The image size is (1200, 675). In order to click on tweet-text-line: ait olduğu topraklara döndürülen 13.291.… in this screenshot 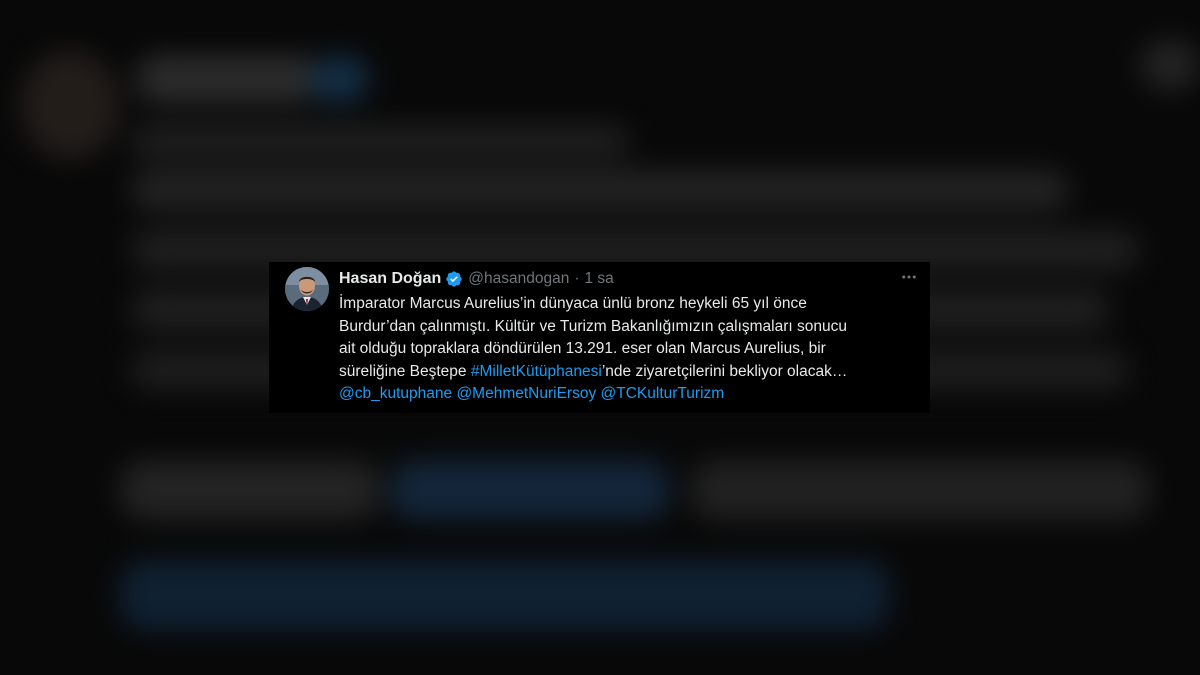, I will do `click(582, 348)`.